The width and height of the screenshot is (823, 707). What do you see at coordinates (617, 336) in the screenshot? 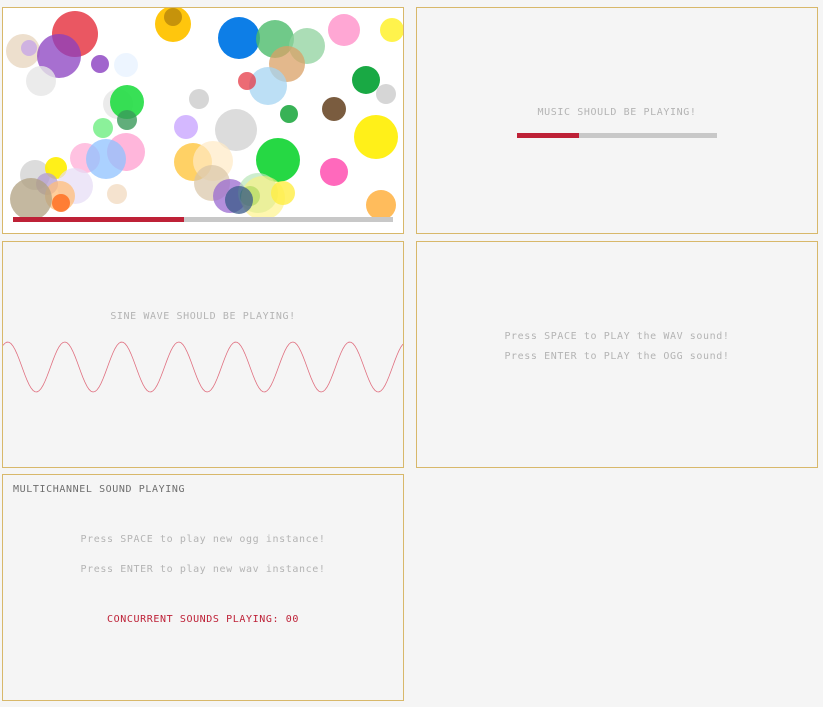
I see `wav-instruction-text: Press SPACE to PLAY the WAV sound!` at bounding box center [617, 336].